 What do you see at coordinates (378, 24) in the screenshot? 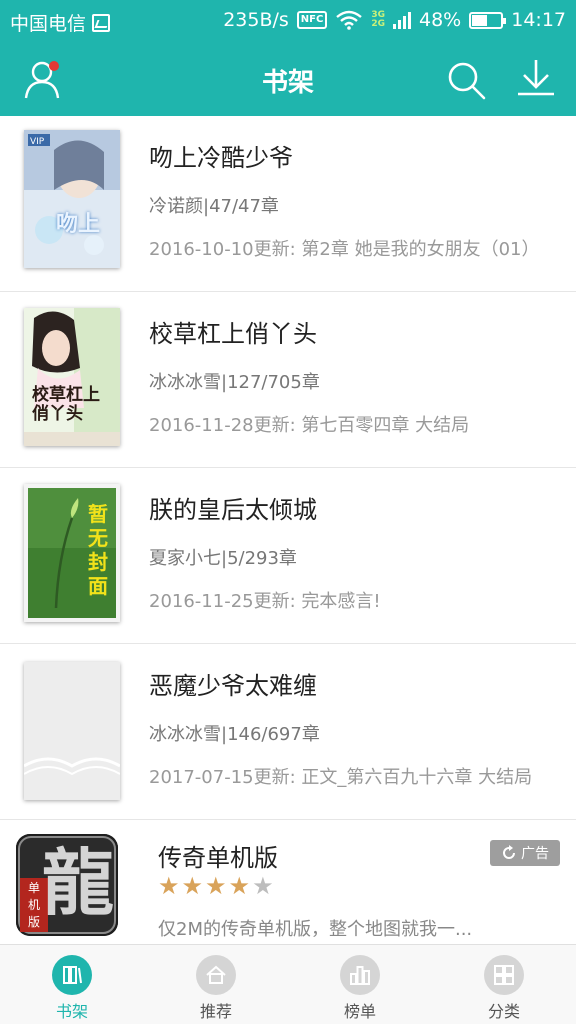
I see `network-2g-label: 2G` at bounding box center [378, 24].